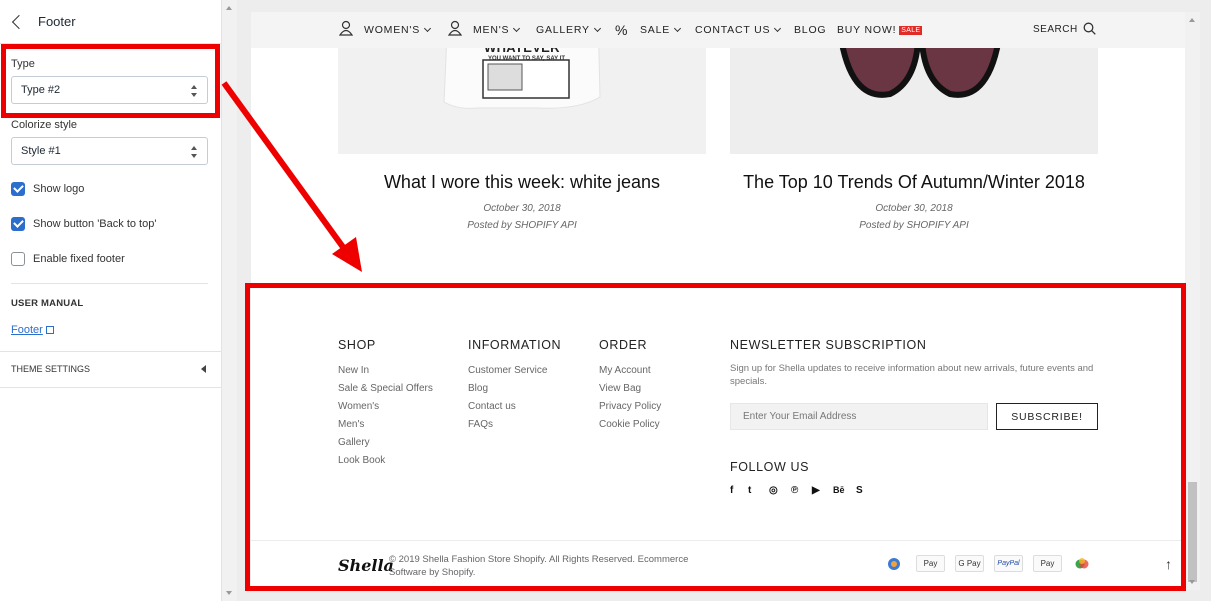 This screenshot has height=601, width=1211. What do you see at coordinates (291, 176) in the screenshot?
I see `annotation-arrow-icon` at bounding box center [291, 176].